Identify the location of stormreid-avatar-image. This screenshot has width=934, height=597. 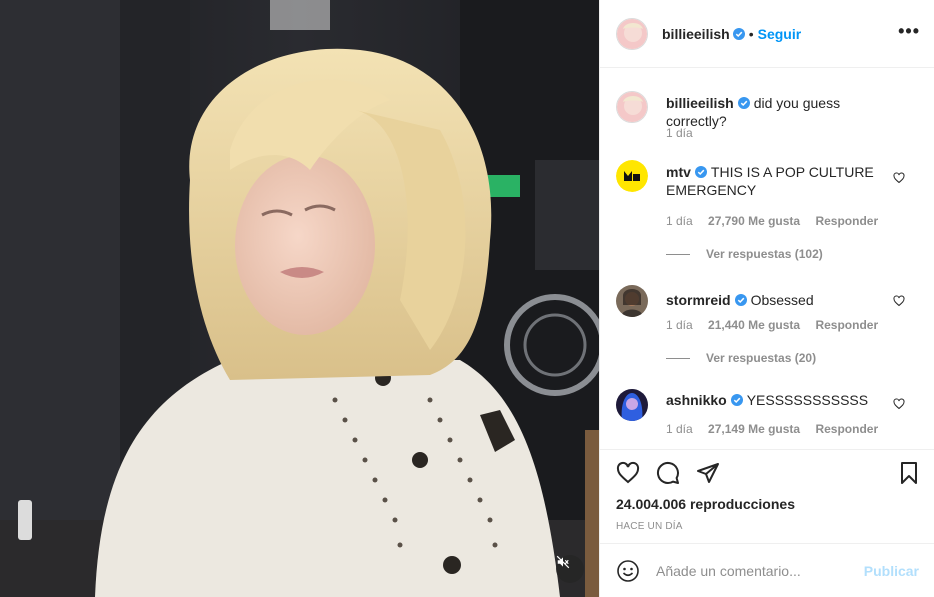
(632, 301).